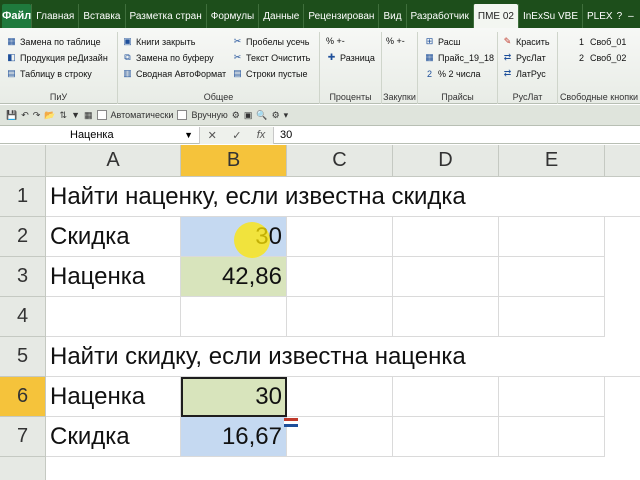 The height and width of the screenshot is (480, 640). What do you see at coordinates (234, 437) in the screenshot?
I see `cell-b7: 16,67` at bounding box center [234, 437].